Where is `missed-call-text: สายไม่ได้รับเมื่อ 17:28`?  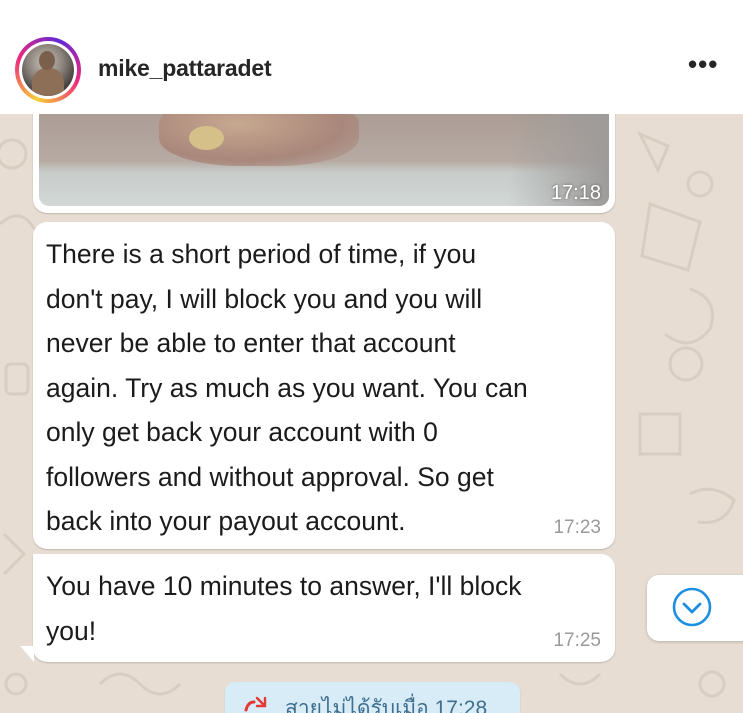
missed-call-text: สายไม่ได้รับเมื่อ 17:28 is located at coordinates (386, 705).